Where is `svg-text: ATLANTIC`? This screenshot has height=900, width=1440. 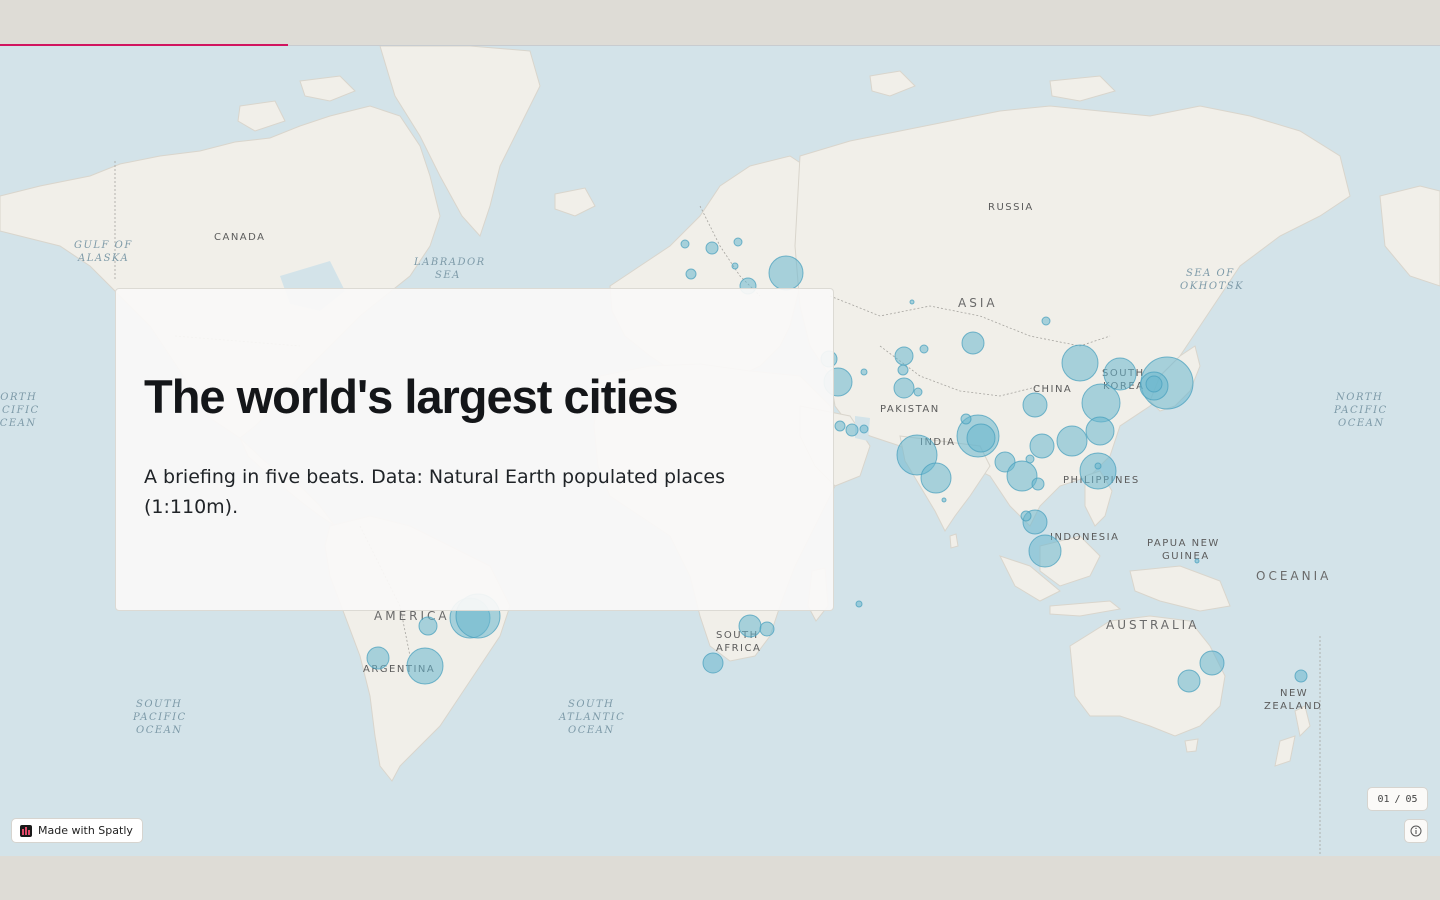 svg-text: ATLANTIC is located at coordinates (591, 717).